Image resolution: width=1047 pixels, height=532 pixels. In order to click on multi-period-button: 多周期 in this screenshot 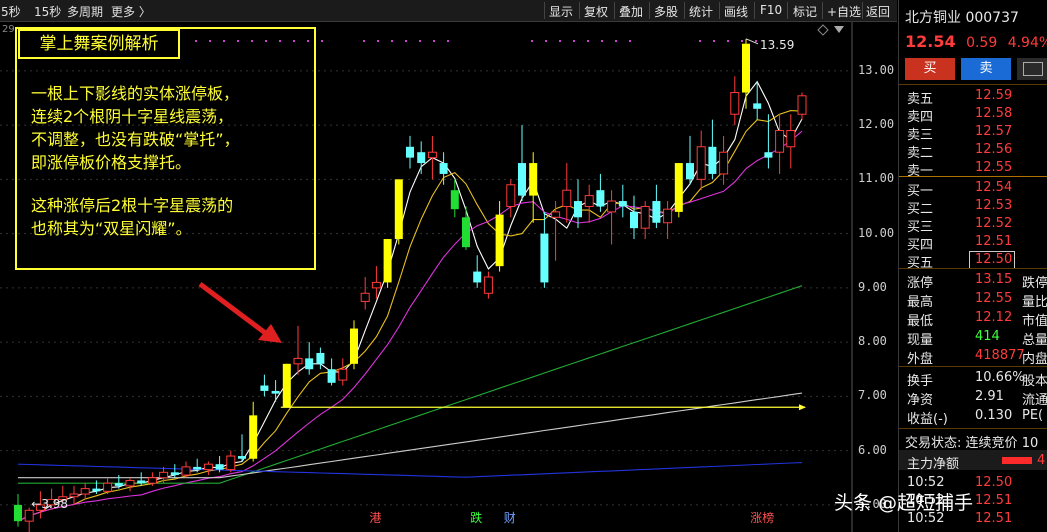, I will do `click(85, 11)`.